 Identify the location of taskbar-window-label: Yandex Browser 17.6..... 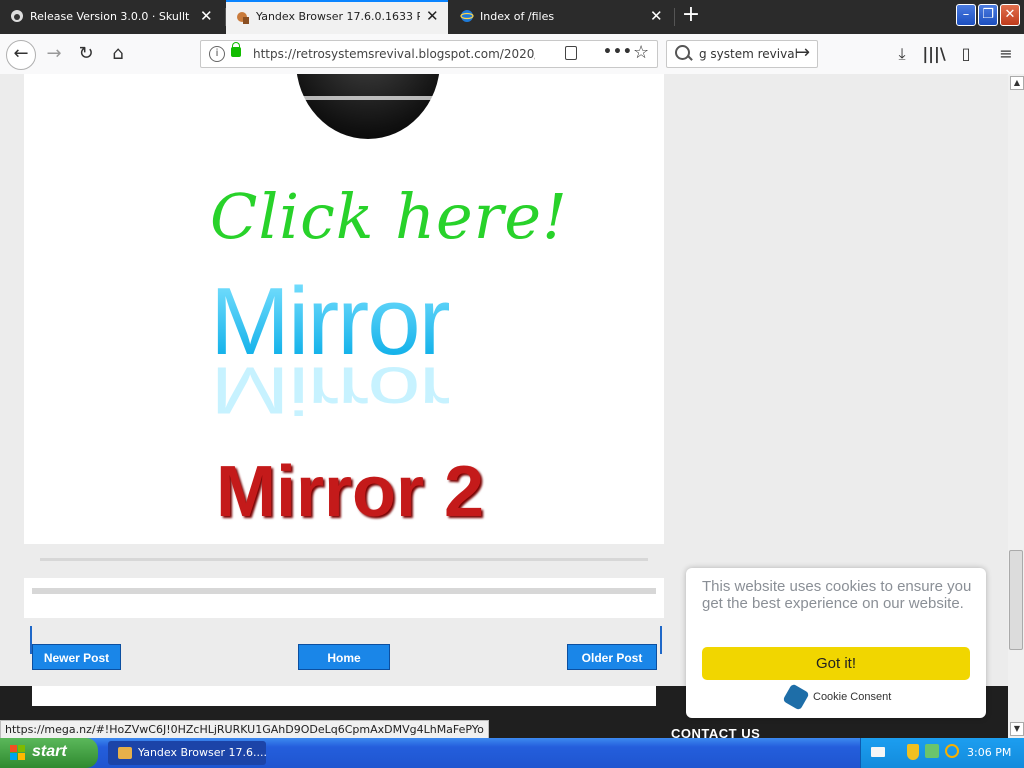
(203, 752).